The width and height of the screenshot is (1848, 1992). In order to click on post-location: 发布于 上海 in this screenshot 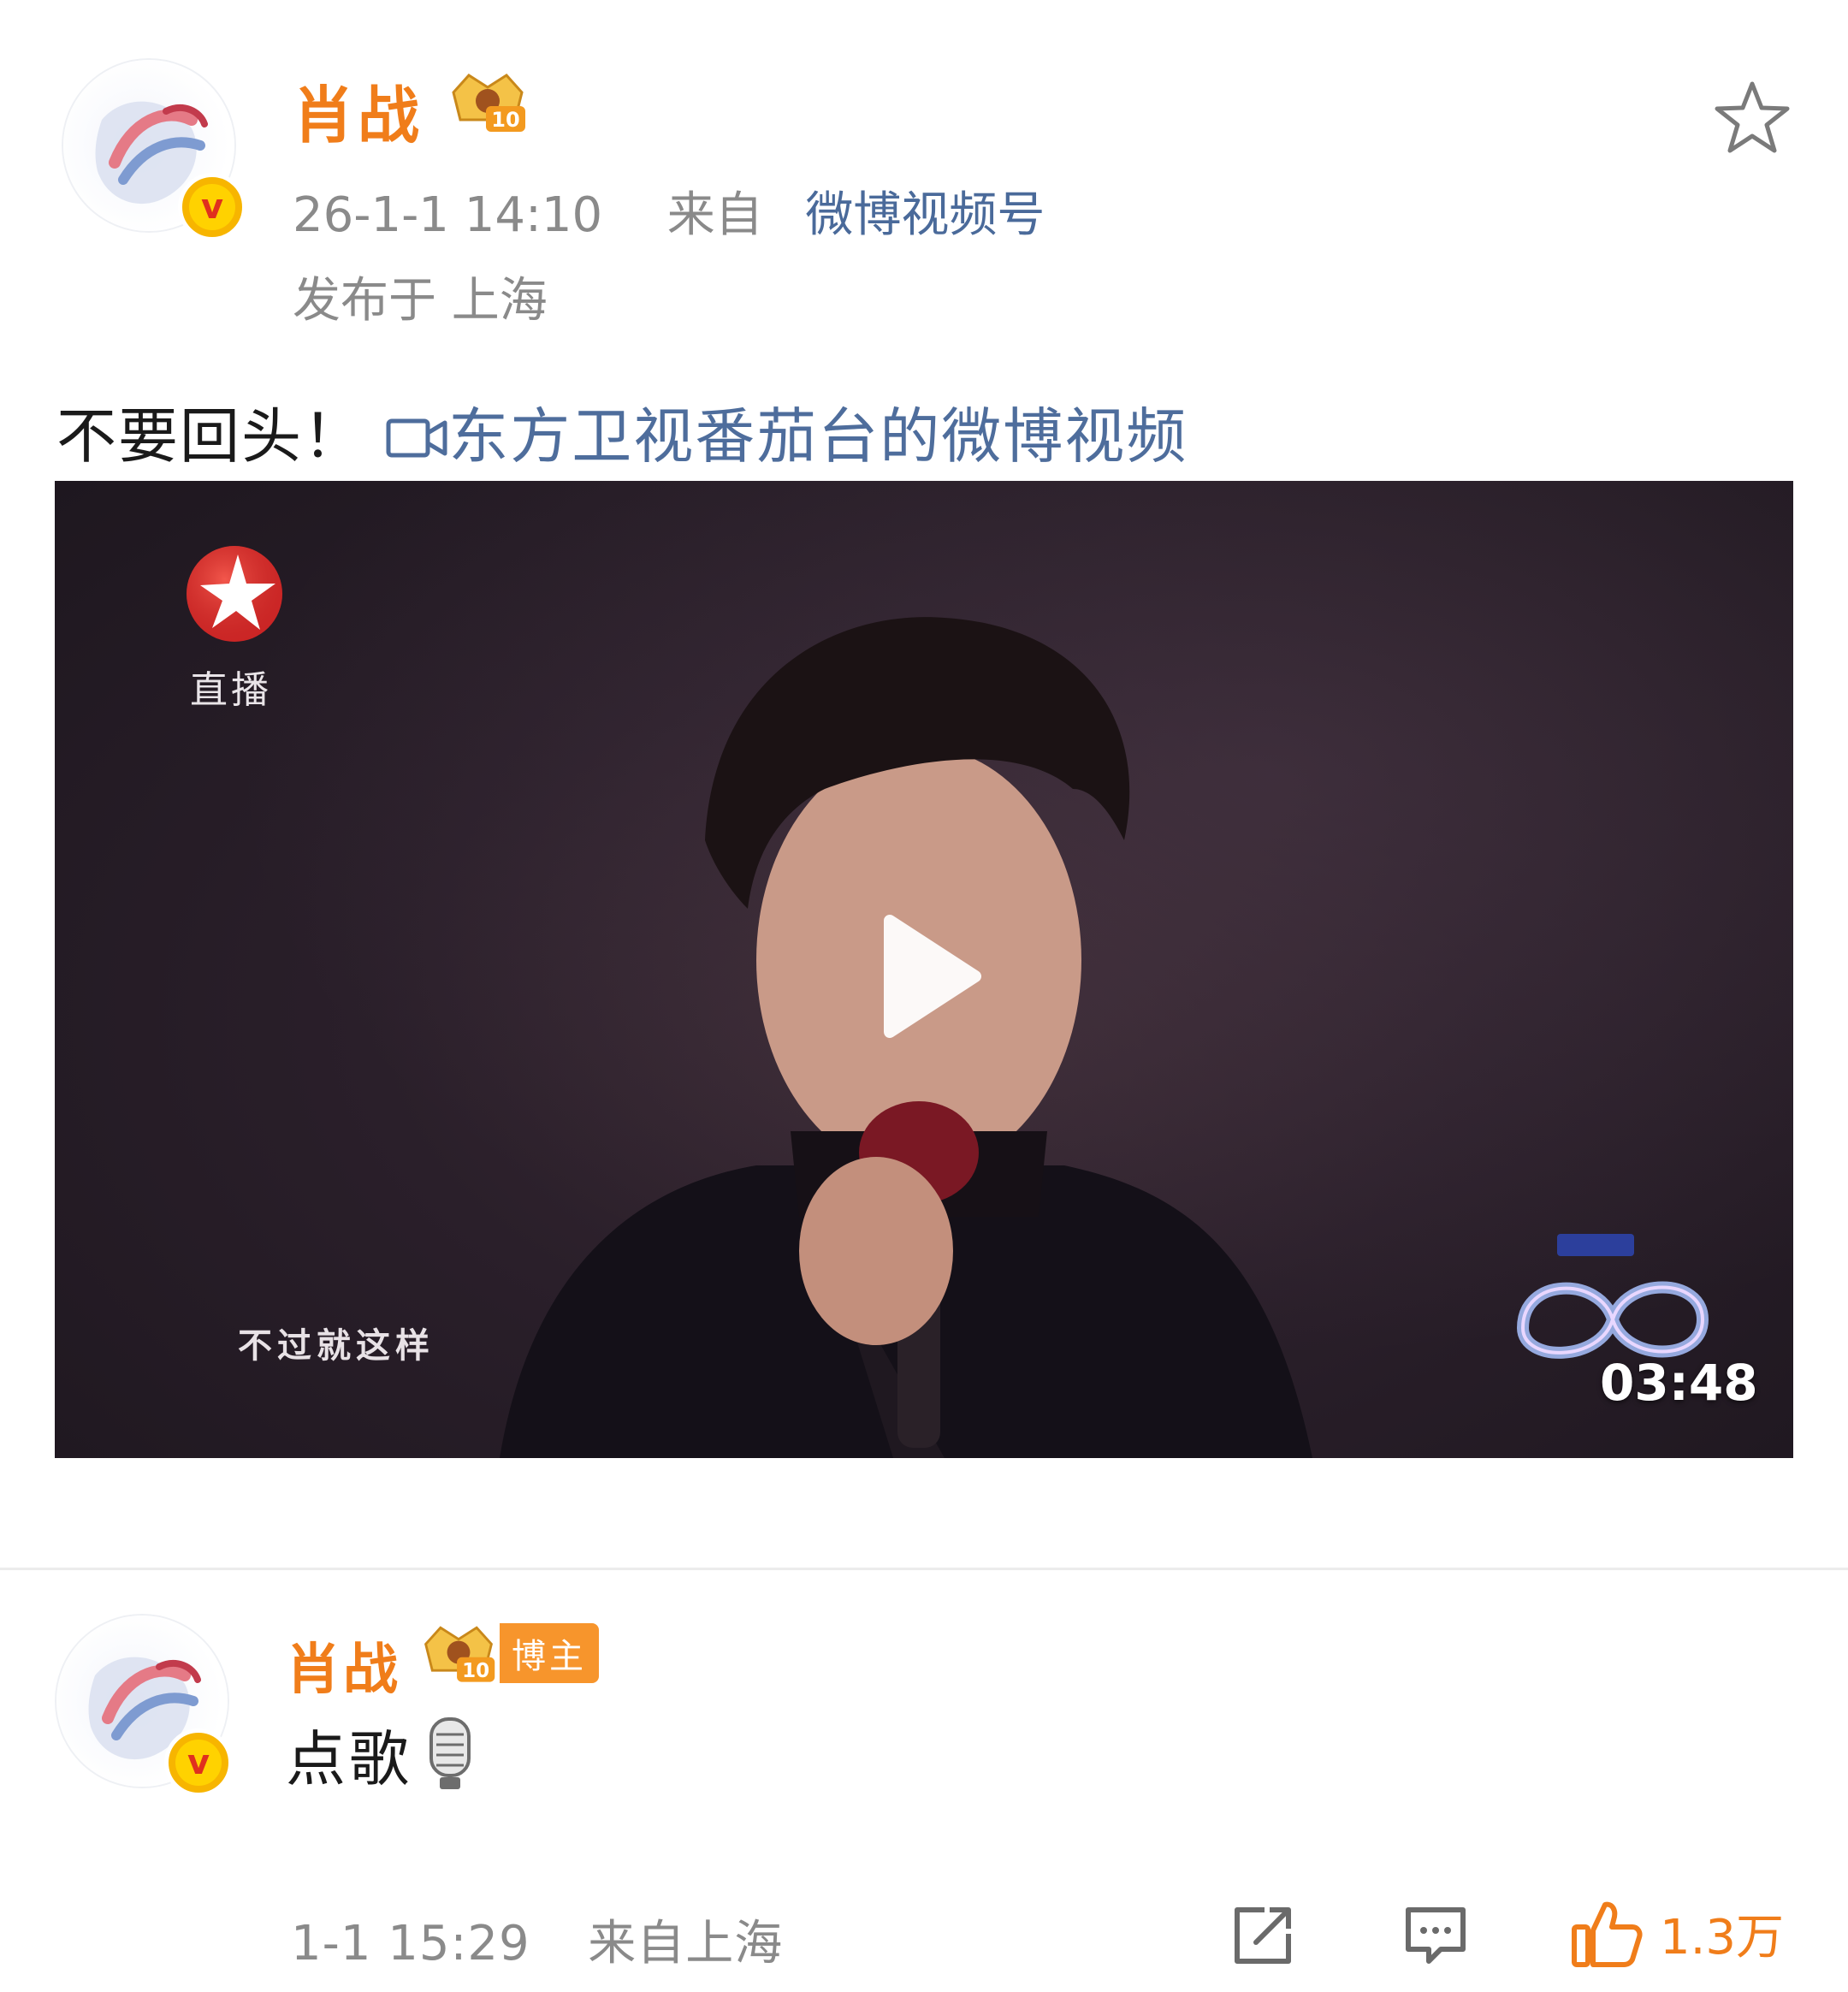, I will do `click(420, 301)`.